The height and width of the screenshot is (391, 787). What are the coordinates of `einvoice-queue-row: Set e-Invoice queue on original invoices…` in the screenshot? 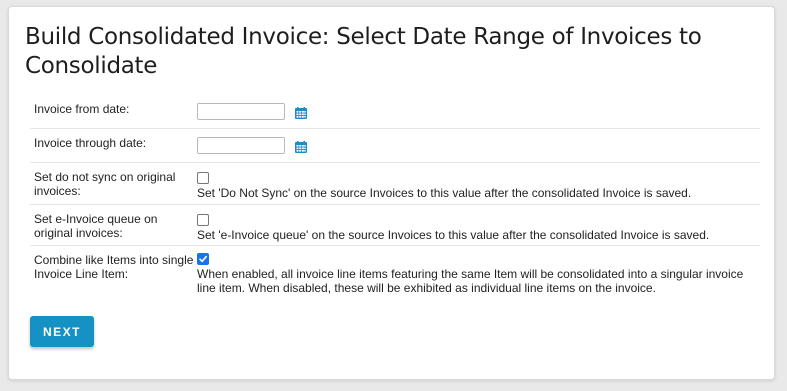 It's located at (395, 225).